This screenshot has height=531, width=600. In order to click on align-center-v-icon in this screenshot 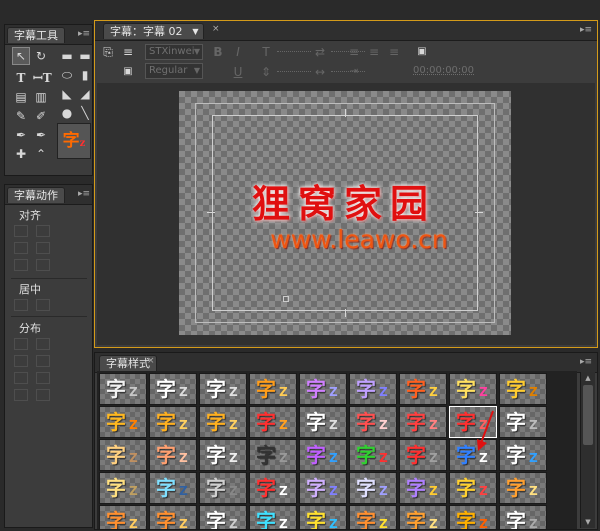, I will do `click(43, 231)`.